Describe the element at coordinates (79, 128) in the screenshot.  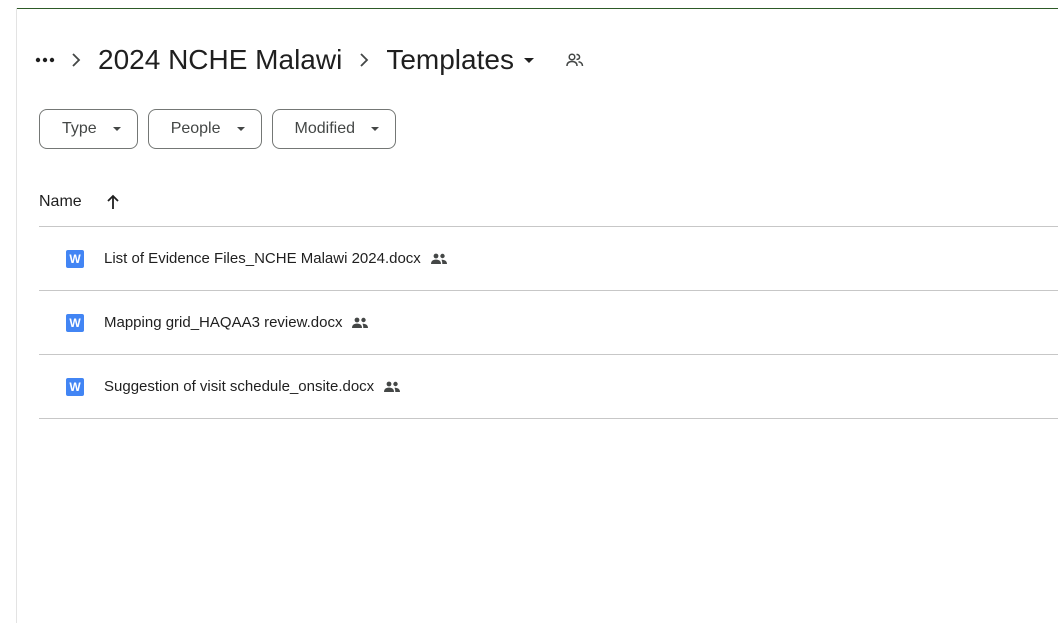
I see `chip-label: Type` at that location.